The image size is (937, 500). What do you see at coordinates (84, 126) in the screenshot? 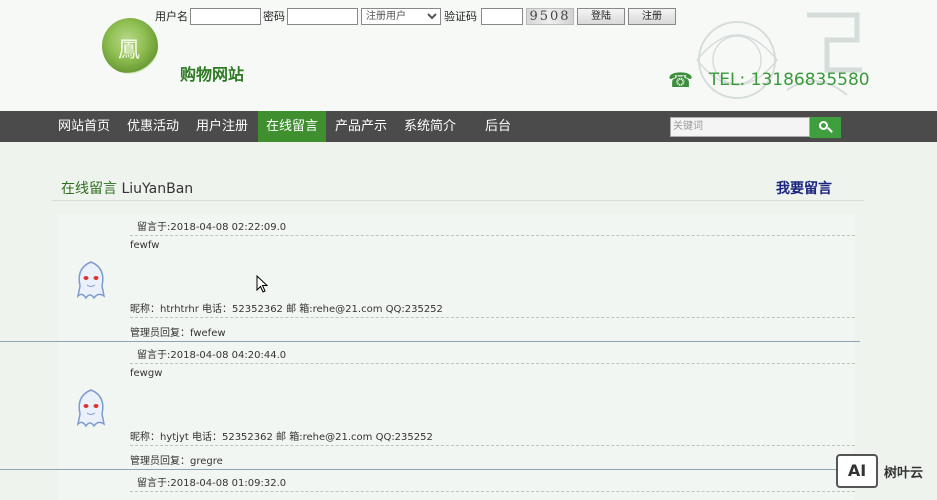
I see `nav-item-home: 网站首页` at bounding box center [84, 126].